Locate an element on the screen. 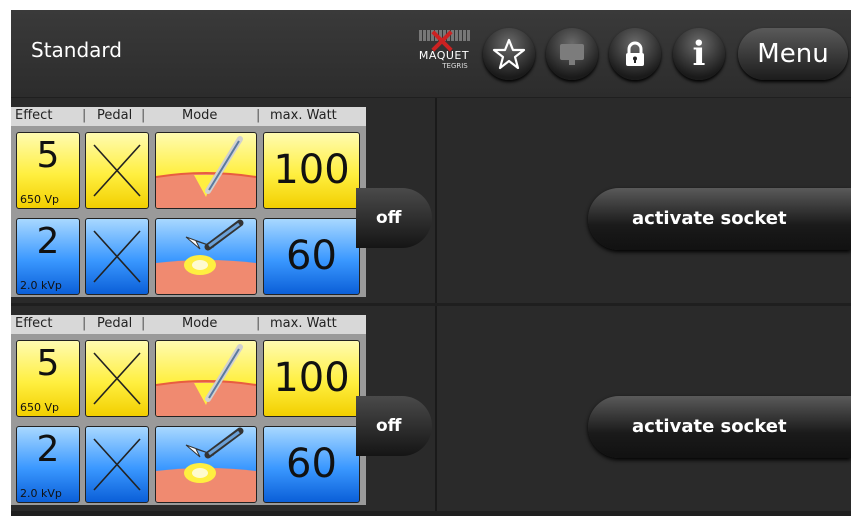 The height and width of the screenshot is (516, 851). info-button: i is located at coordinates (699, 54).